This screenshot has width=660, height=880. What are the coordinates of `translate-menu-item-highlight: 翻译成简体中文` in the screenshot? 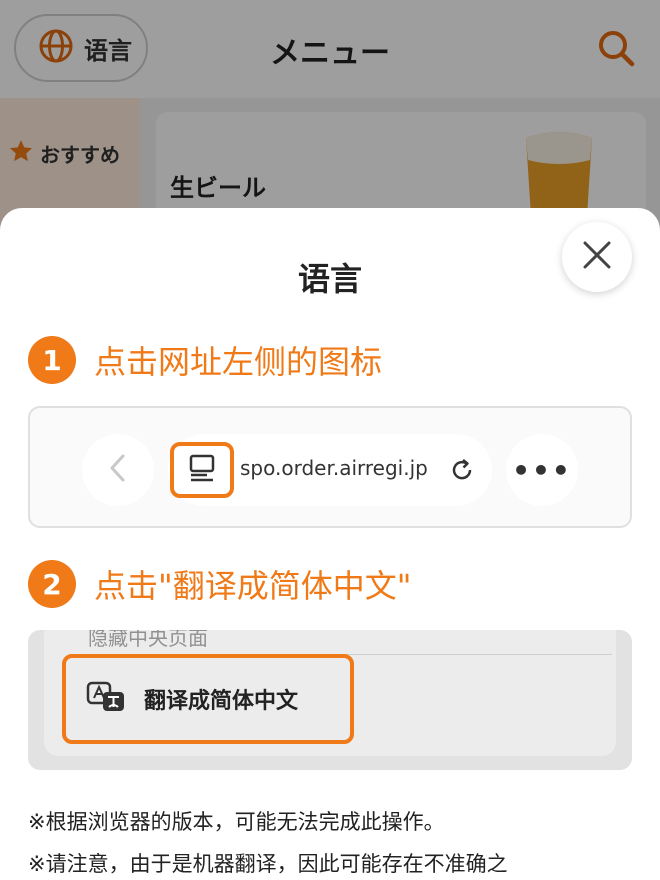 It's located at (208, 699).